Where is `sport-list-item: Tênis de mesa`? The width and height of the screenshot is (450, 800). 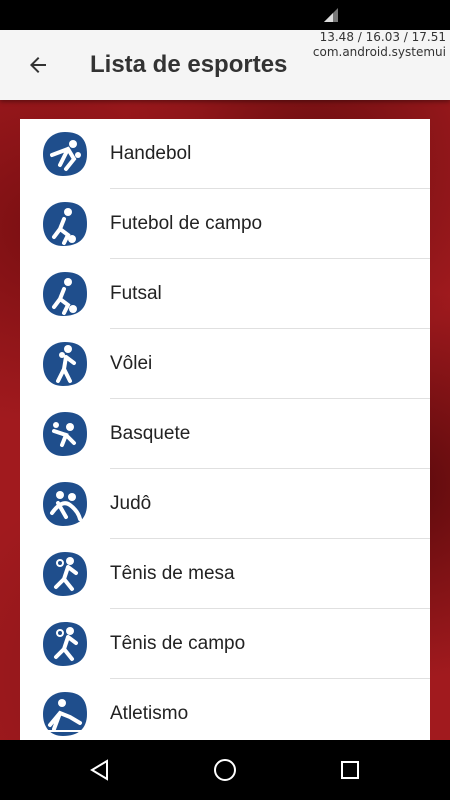 sport-list-item: Tênis de mesa is located at coordinates (225, 574).